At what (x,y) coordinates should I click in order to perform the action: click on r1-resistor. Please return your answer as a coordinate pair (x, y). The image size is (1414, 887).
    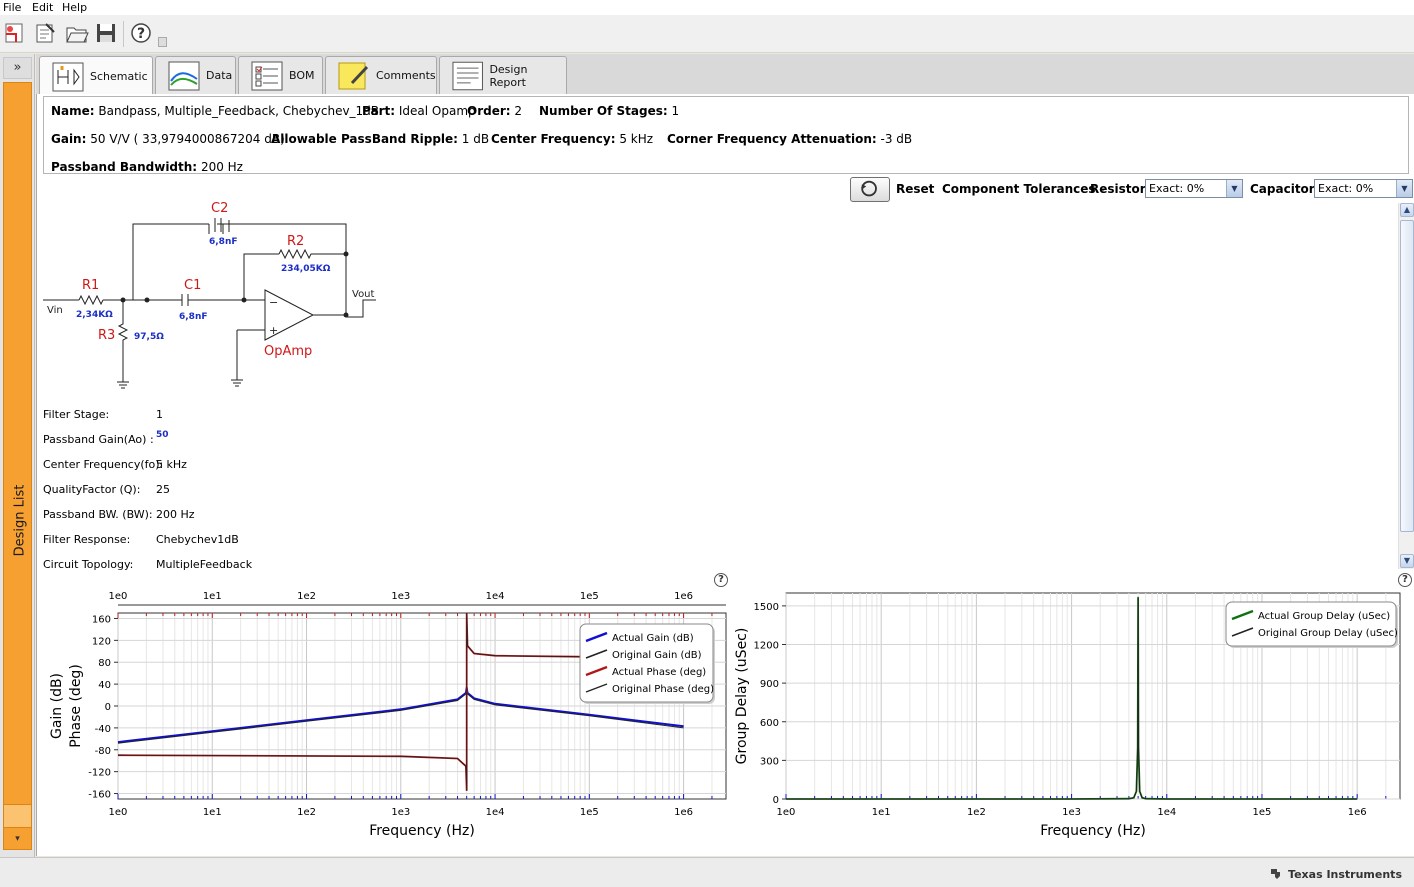
    Looking at the image, I should click on (91, 300).